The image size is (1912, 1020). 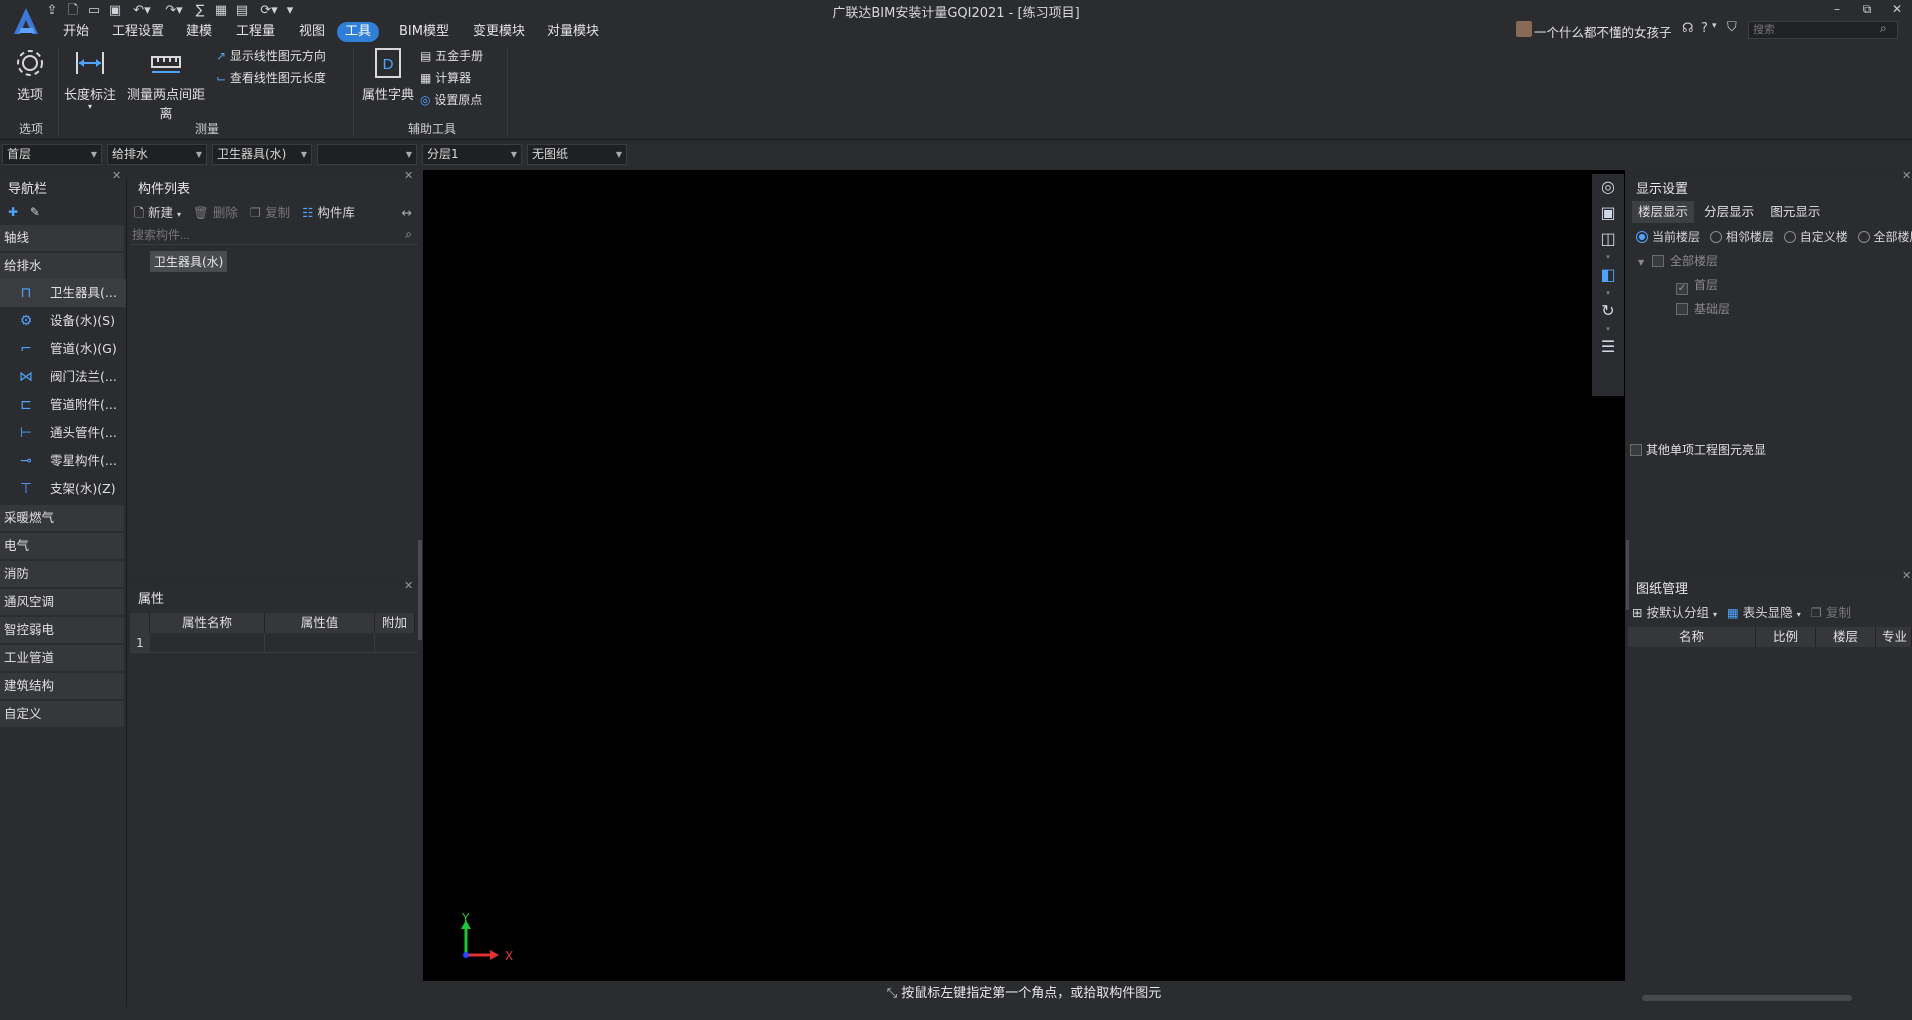 What do you see at coordinates (451, 56) in the screenshot?
I see `hardware-manual-button: ▤ 五金手册` at bounding box center [451, 56].